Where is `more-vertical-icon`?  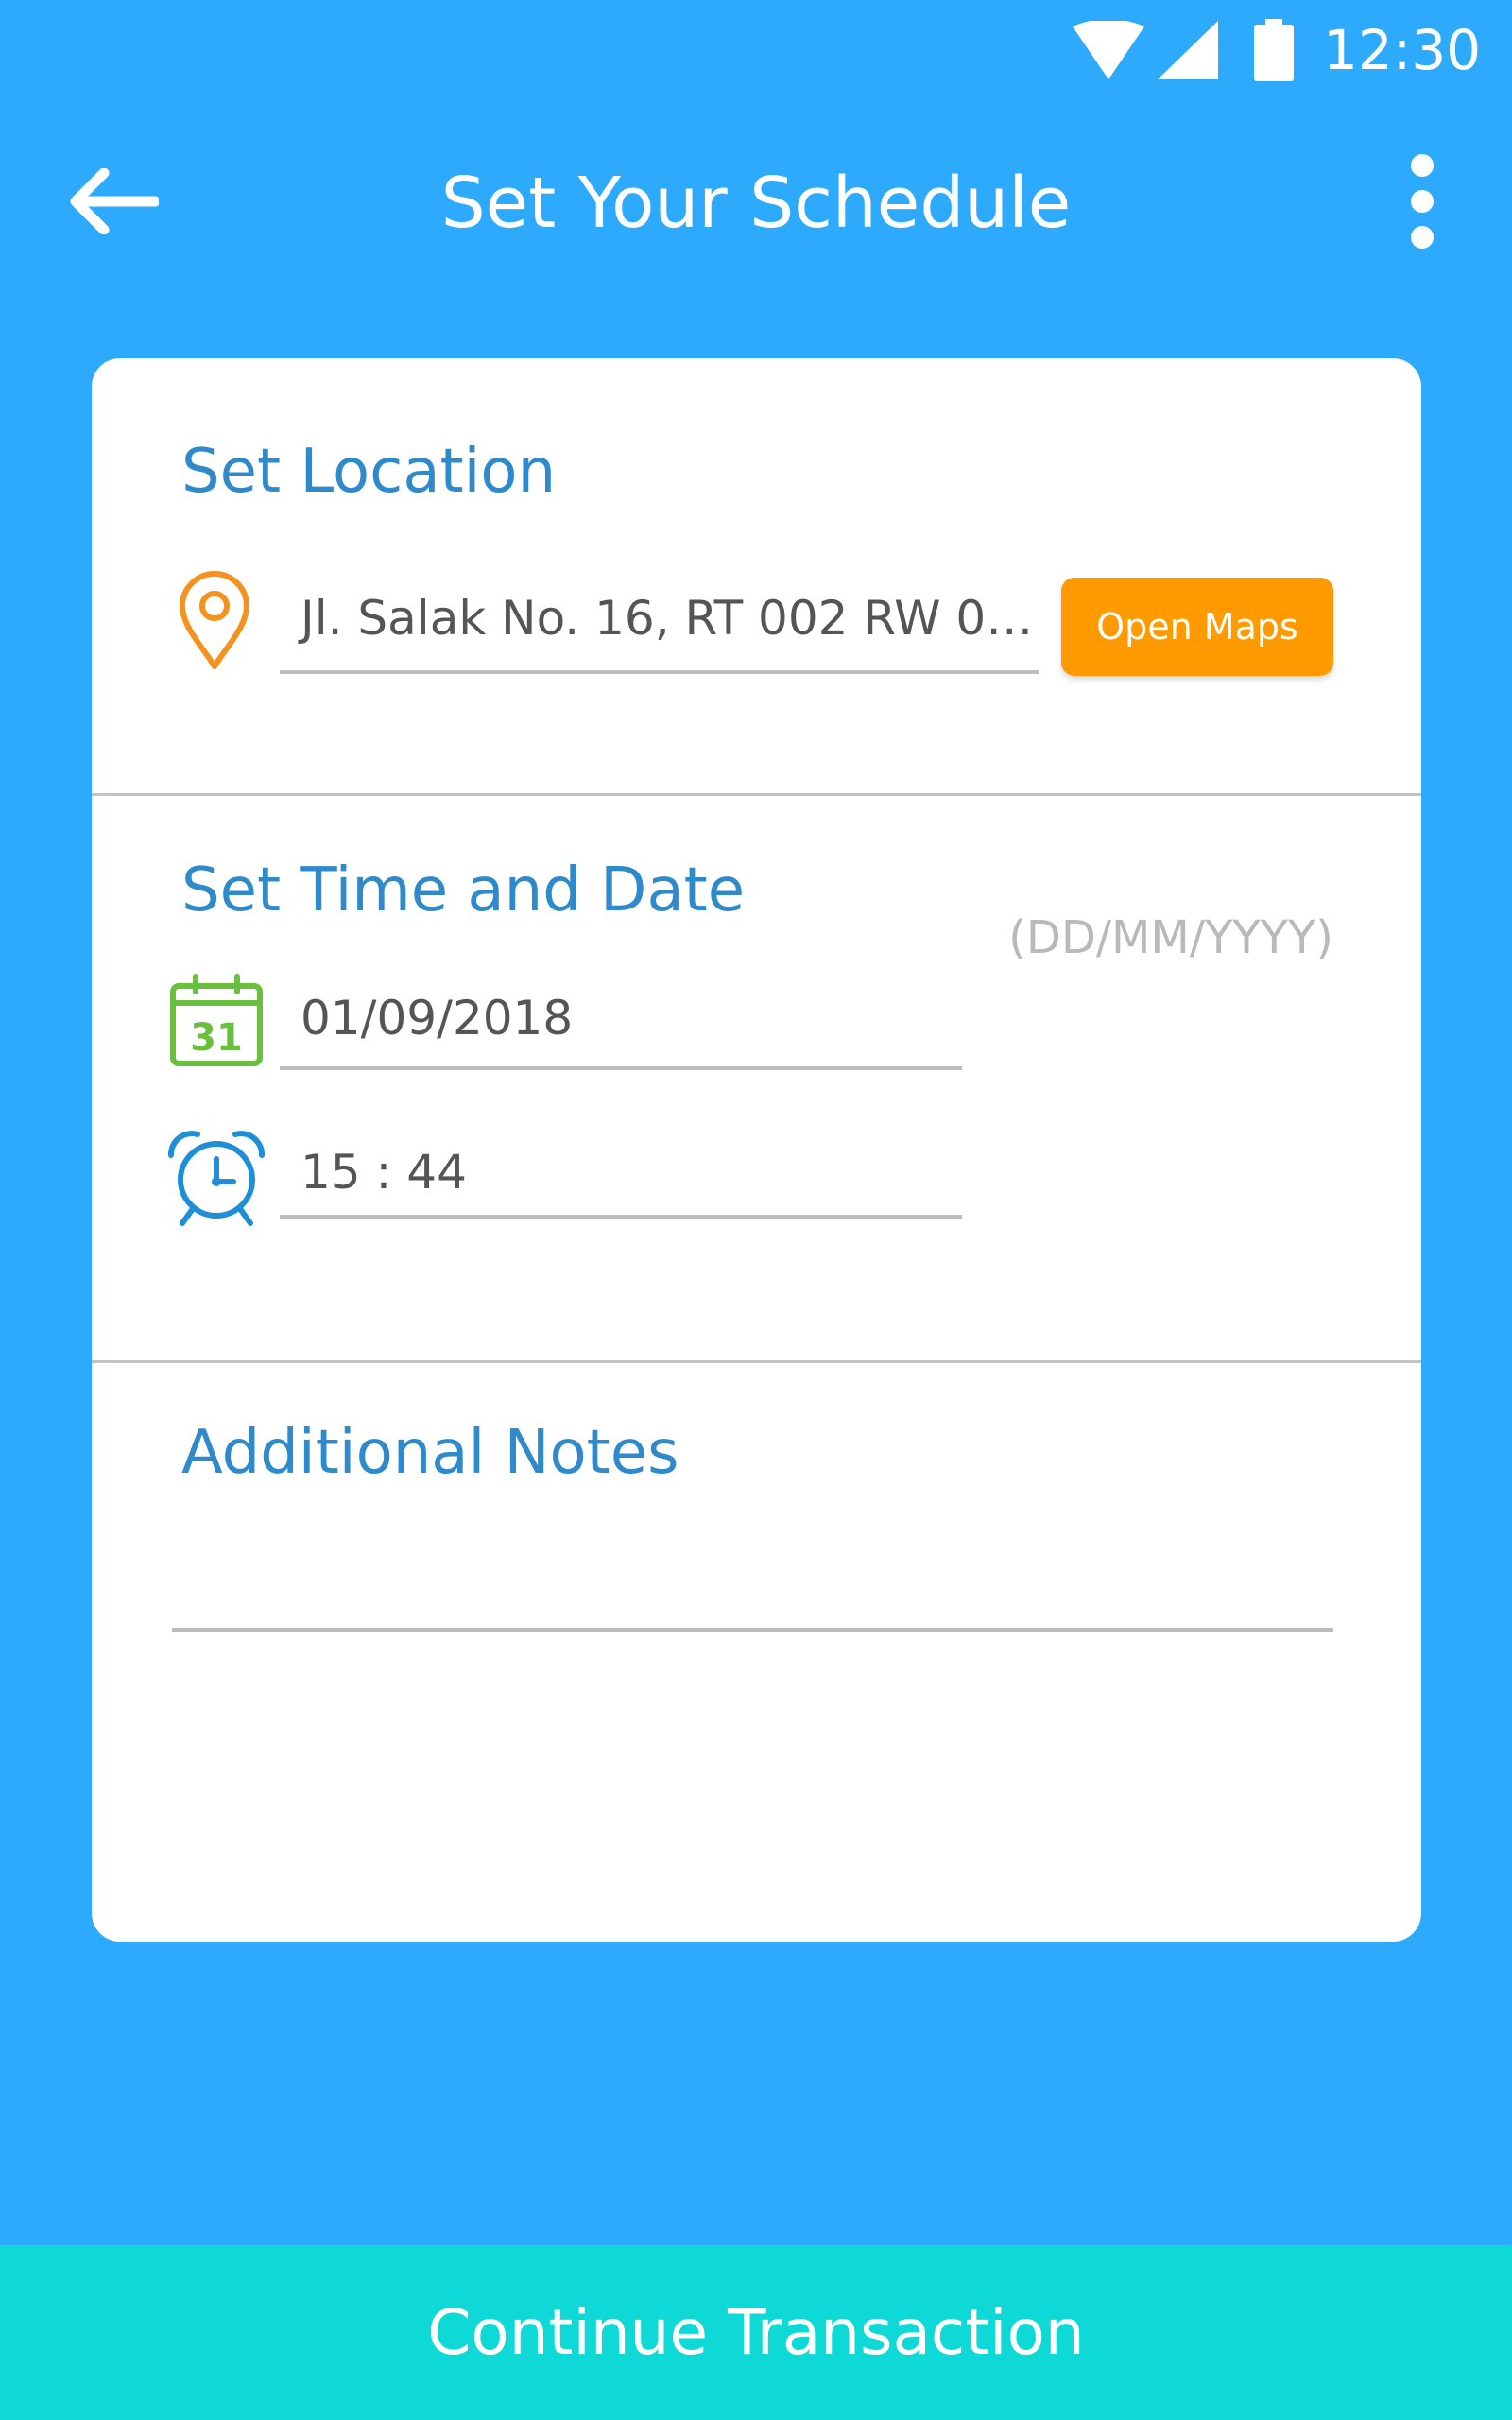 more-vertical-icon is located at coordinates (1422, 203).